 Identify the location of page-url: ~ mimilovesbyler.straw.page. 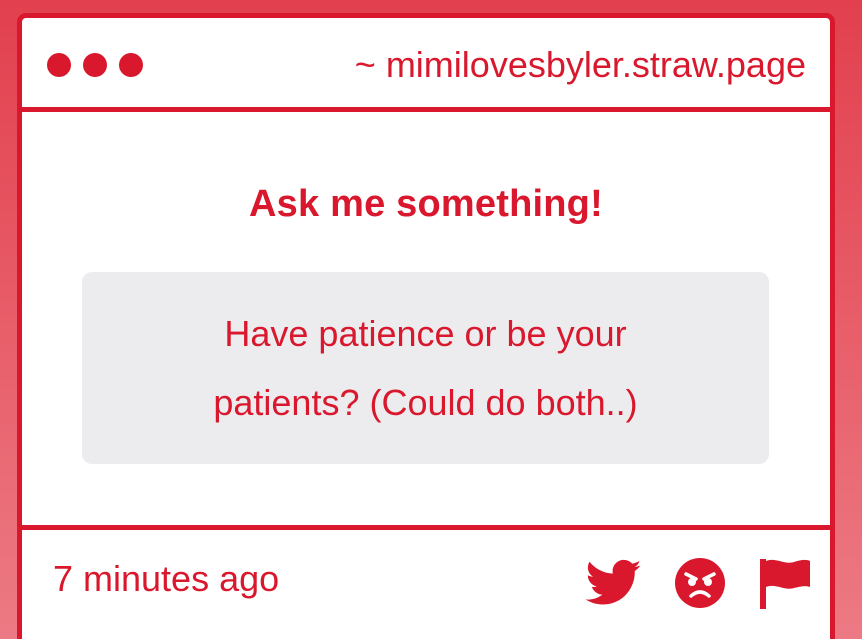
(580, 65).